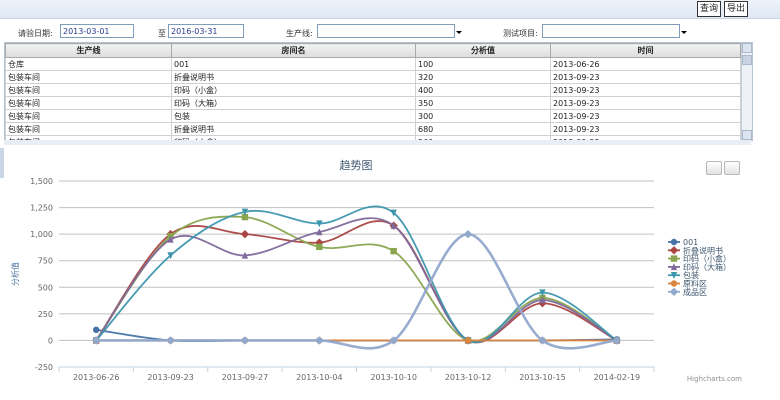  I want to click on y-tick-label: 750, so click(45, 261).